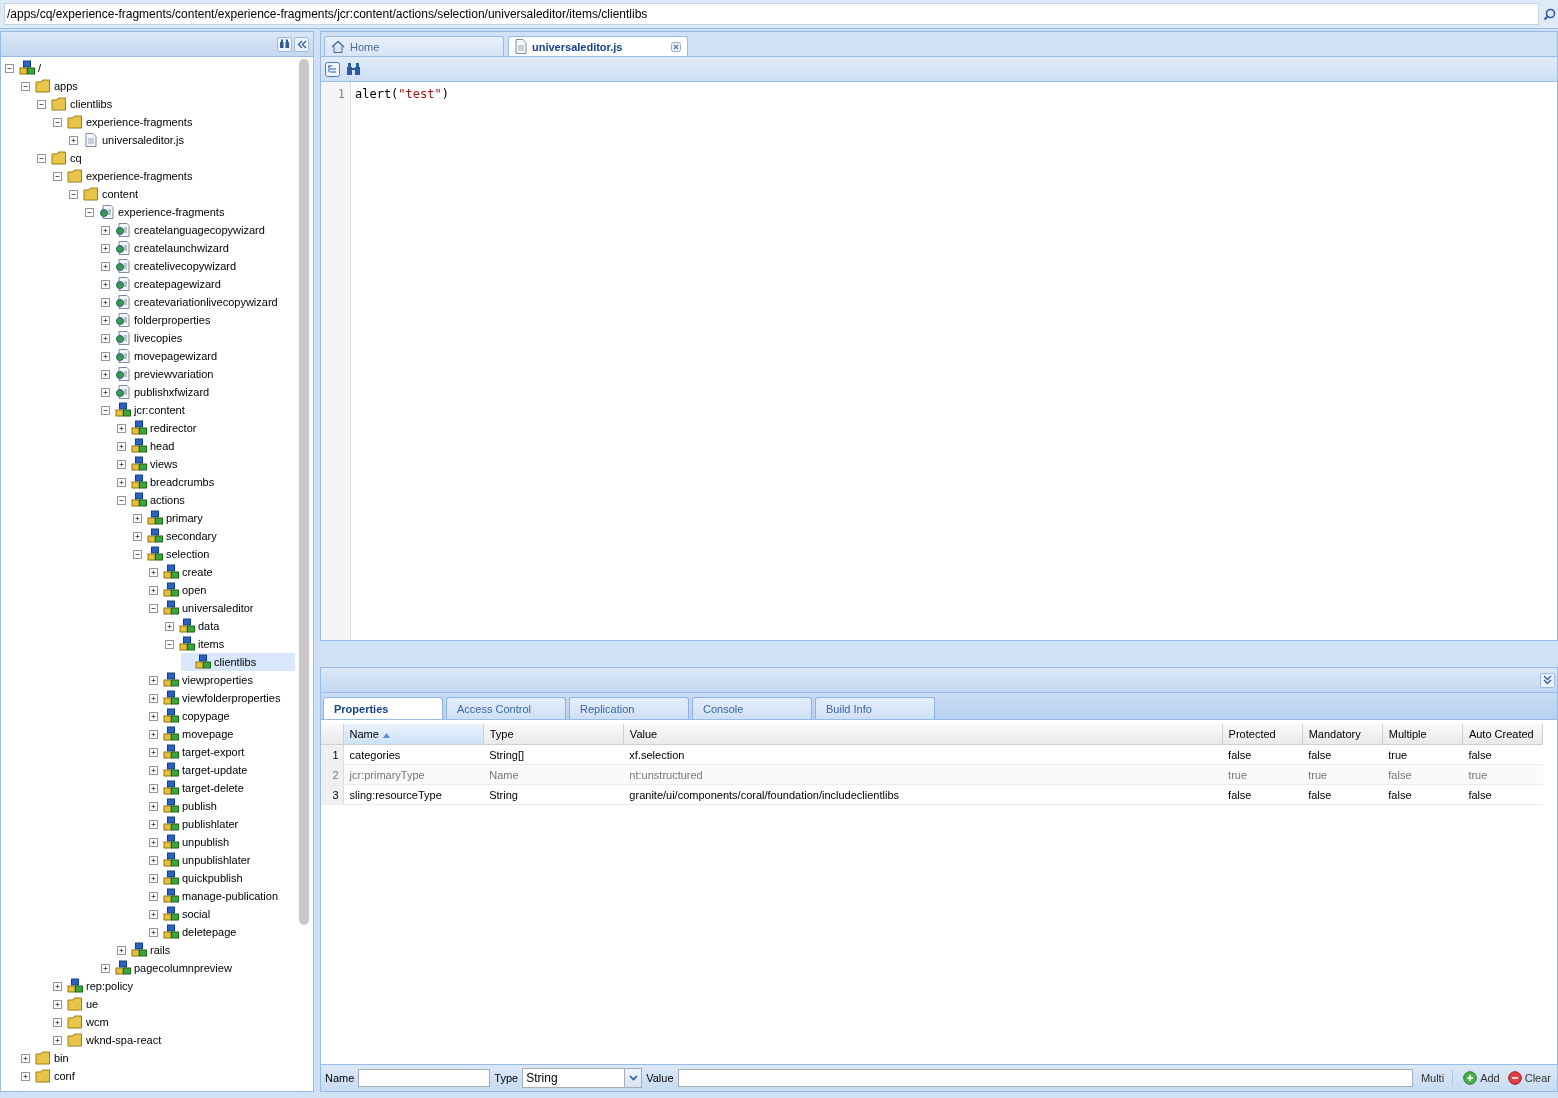 The height and width of the screenshot is (1098, 1558). Describe the element at coordinates (414, 46) in the screenshot. I see `editor-tab: Home` at that location.